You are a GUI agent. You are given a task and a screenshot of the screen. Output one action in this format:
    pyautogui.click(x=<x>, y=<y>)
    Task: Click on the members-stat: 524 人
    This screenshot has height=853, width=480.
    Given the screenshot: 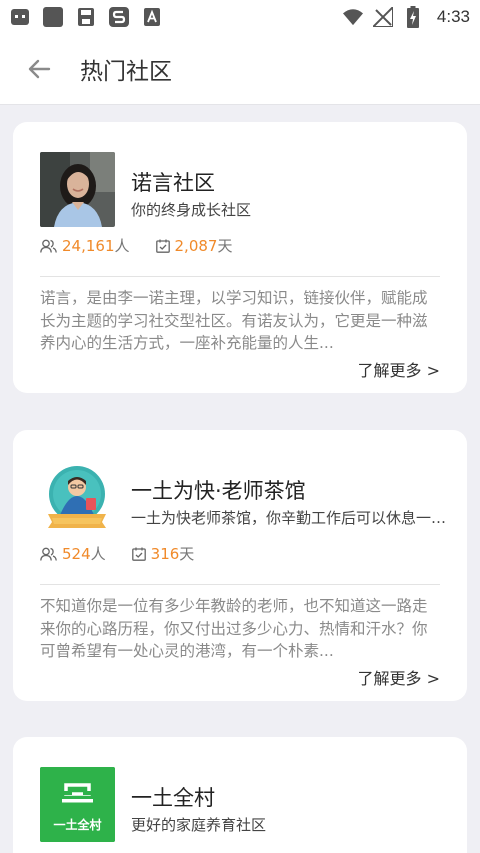 What is the action you would take?
    pyautogui.click(x=73, y=553)
    